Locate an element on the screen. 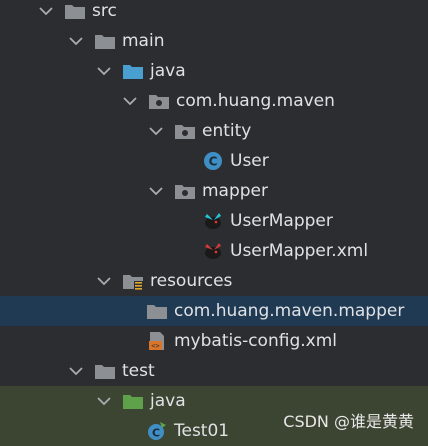 The image size is (428, 446). tree-node-test: test is located at coordinates (214, 371).